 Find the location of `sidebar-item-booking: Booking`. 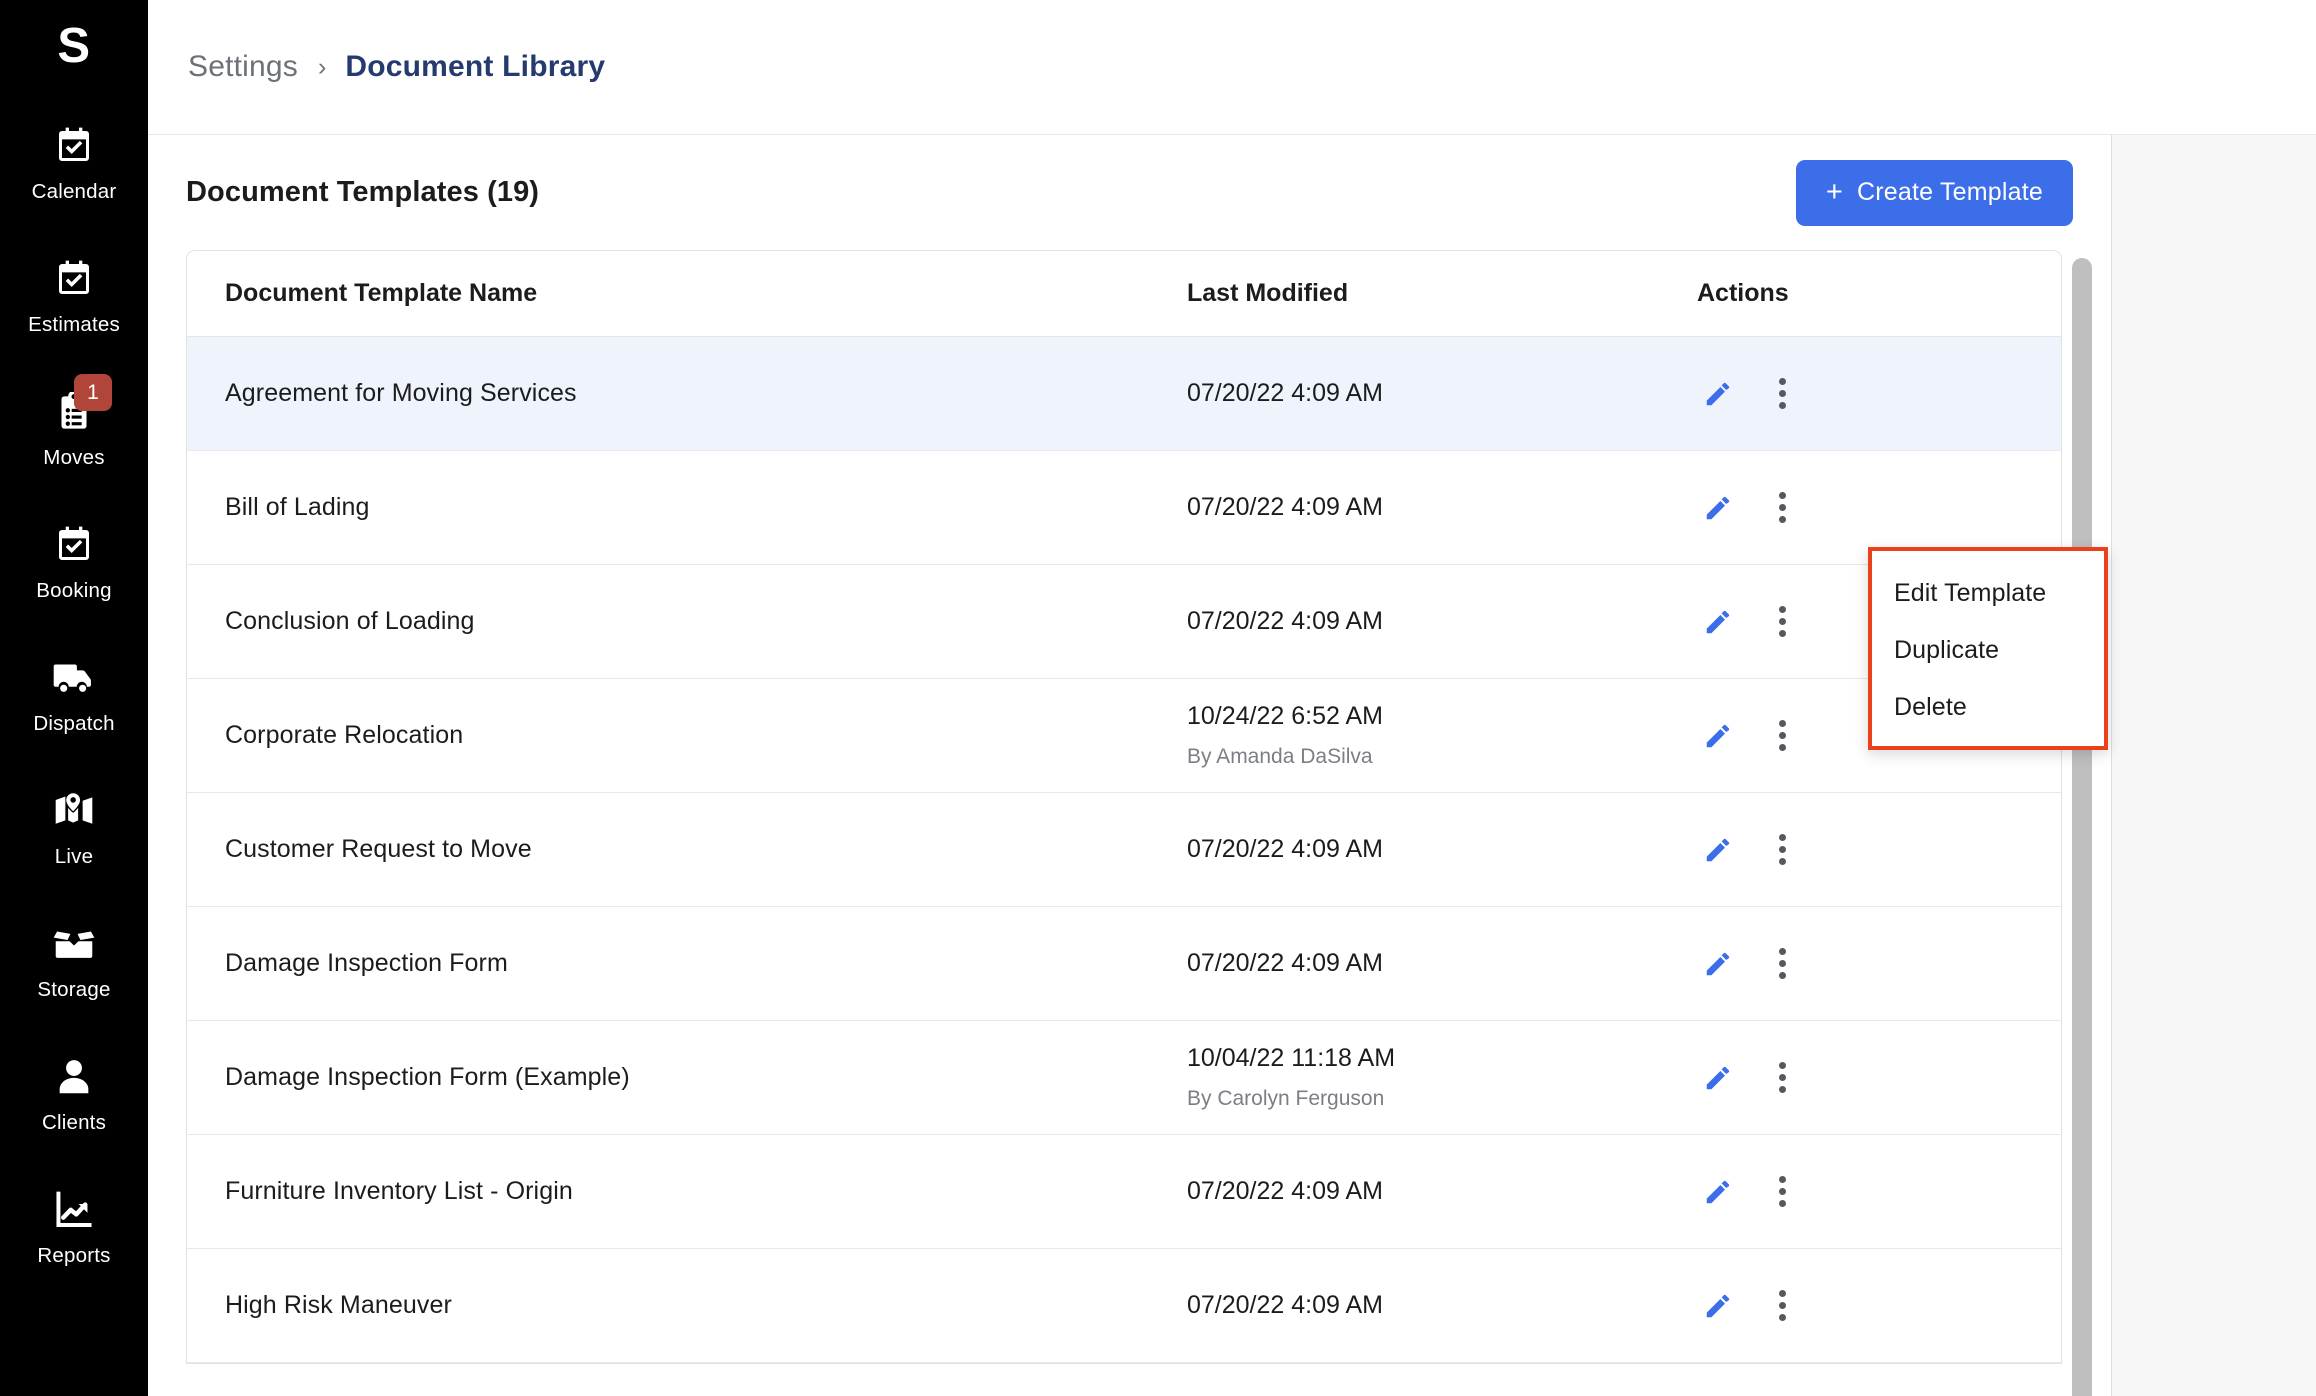

sidebar-item-booking: Booking is located at coordinates (74, 588).